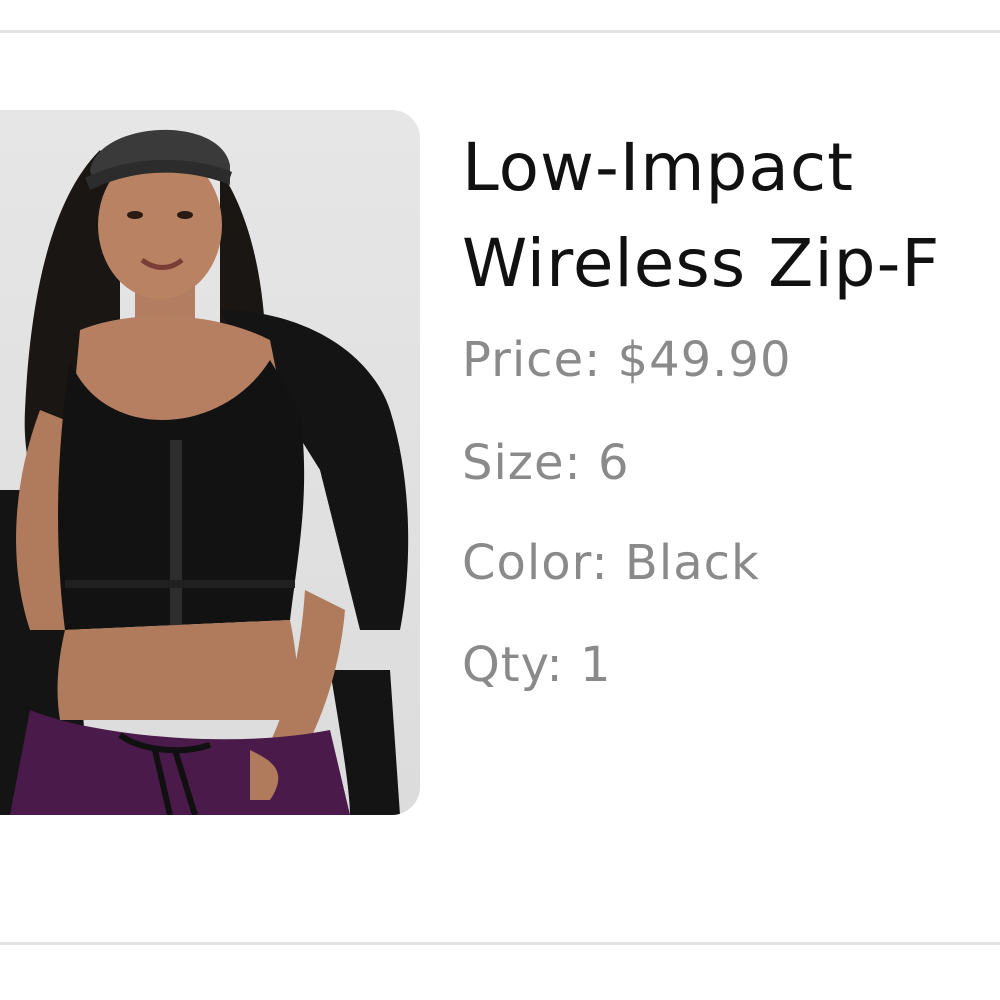  Describe the element at coordinates (704, 360) in the screenshot. I see `price-value: $49.90` at that location.